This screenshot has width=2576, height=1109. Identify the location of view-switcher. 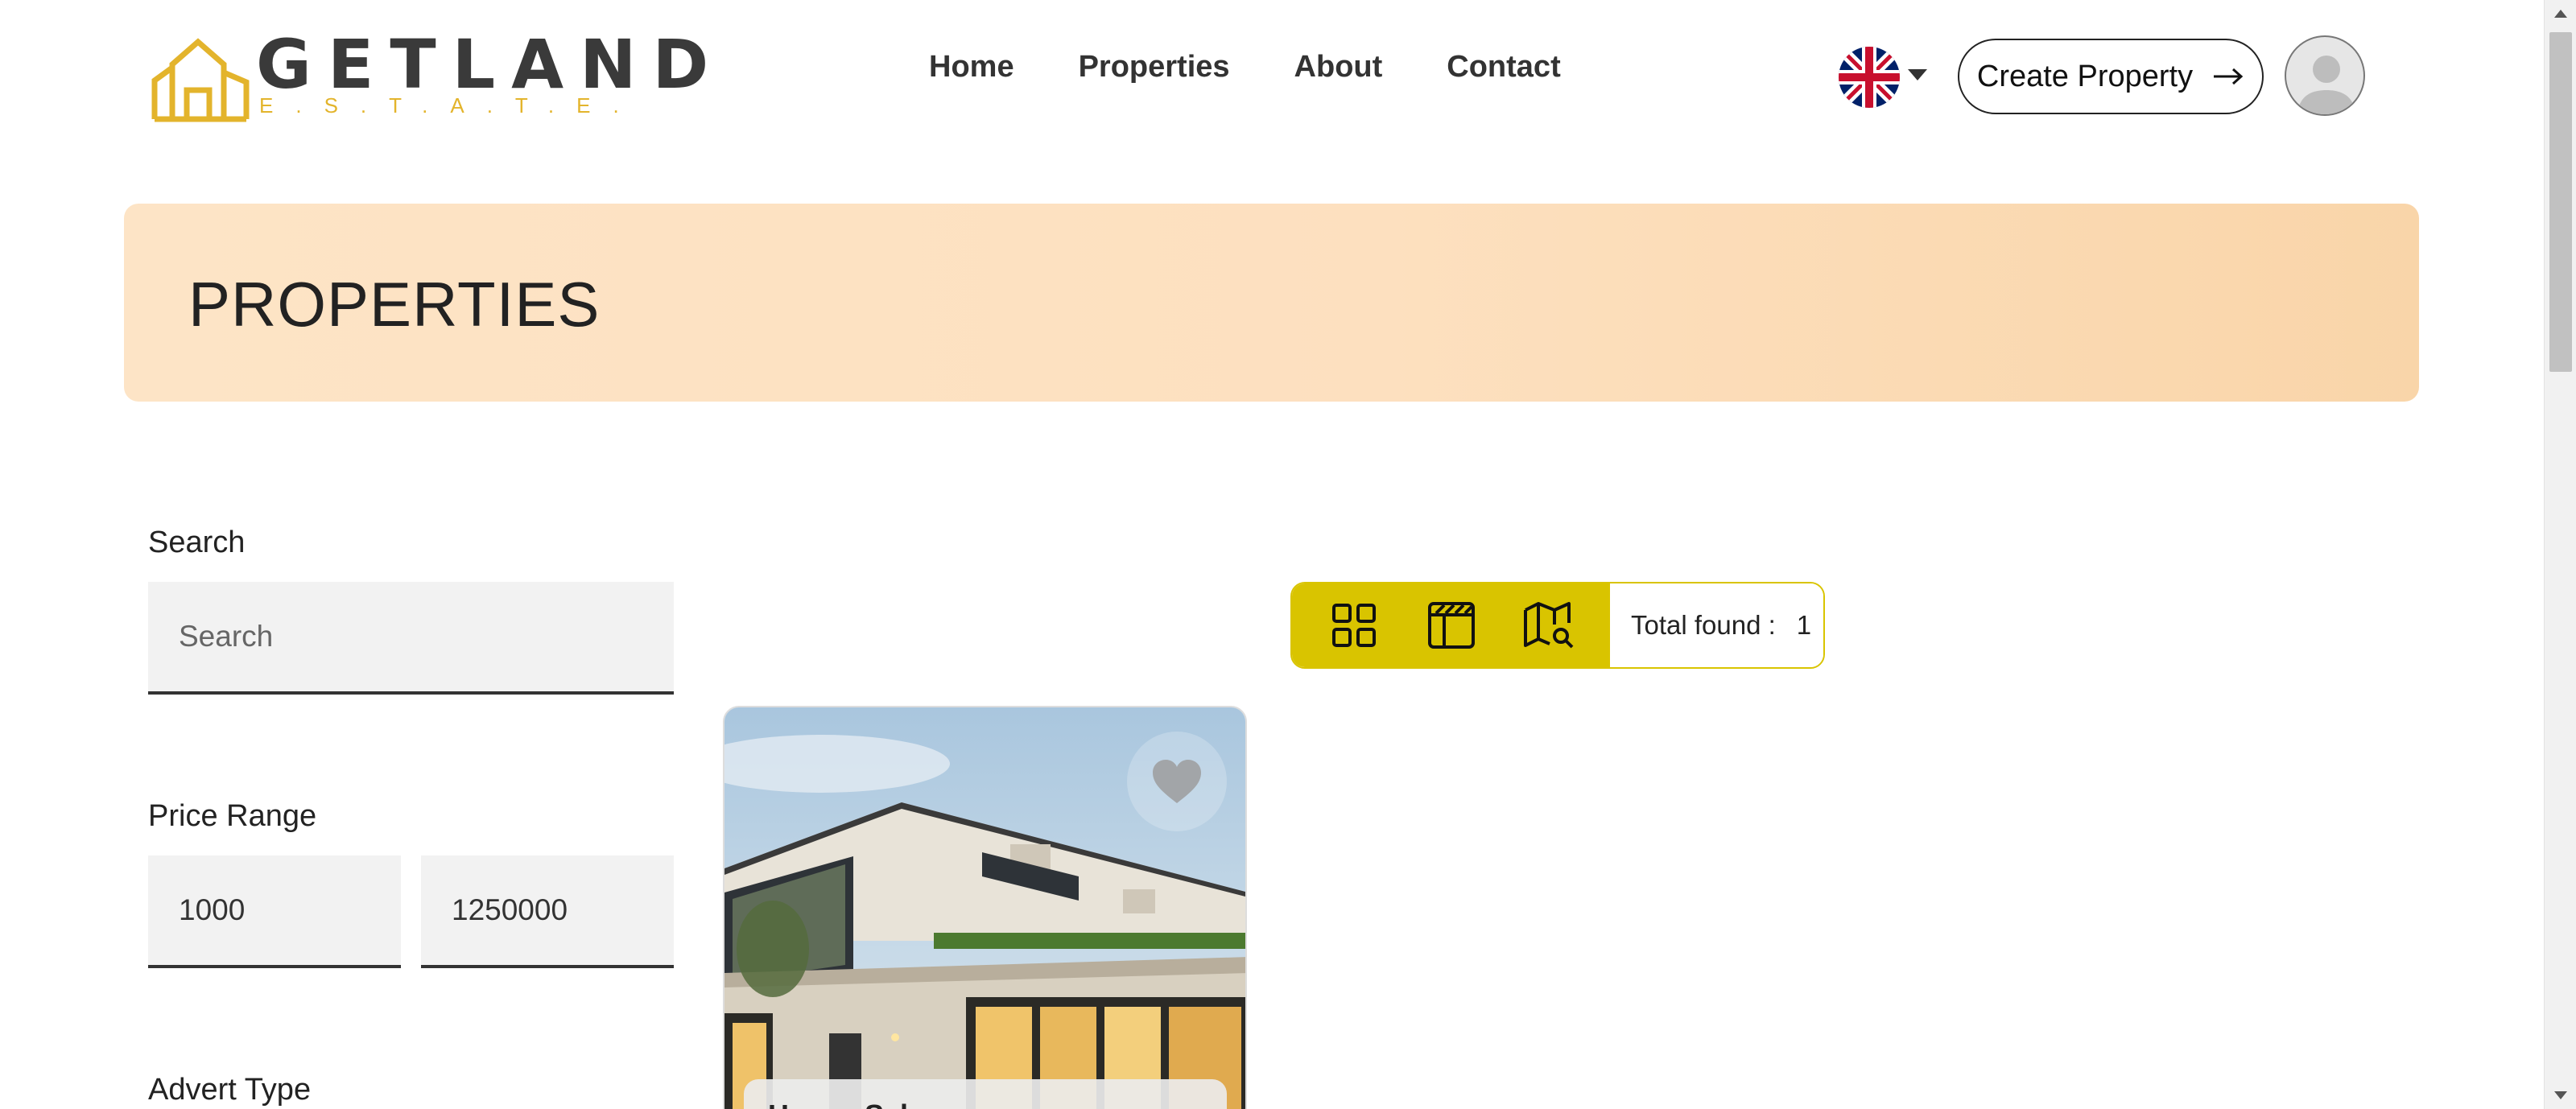
(1451, 625).